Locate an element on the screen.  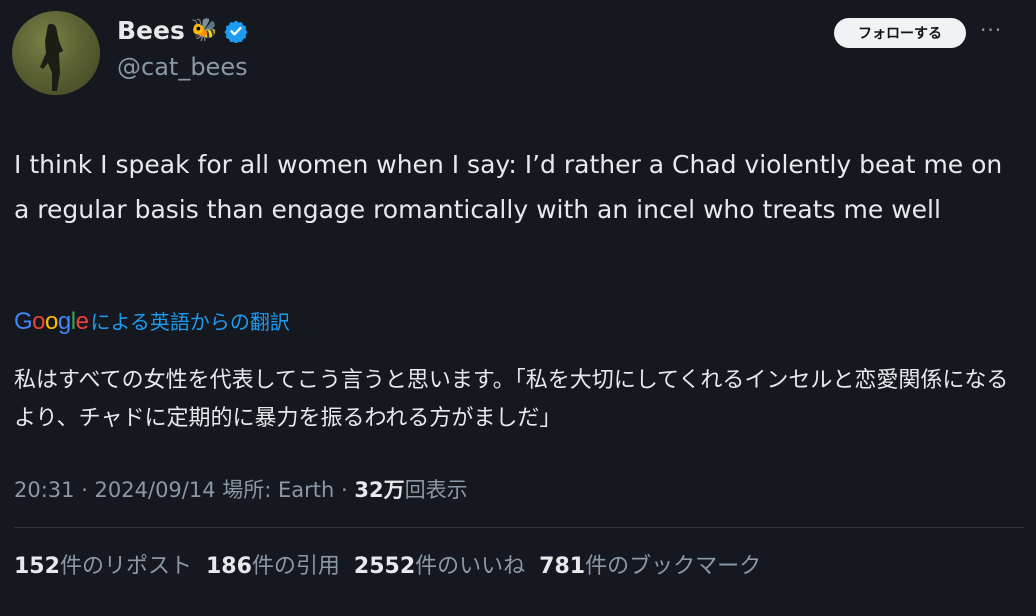
divider is located at coordinates (519, 527).